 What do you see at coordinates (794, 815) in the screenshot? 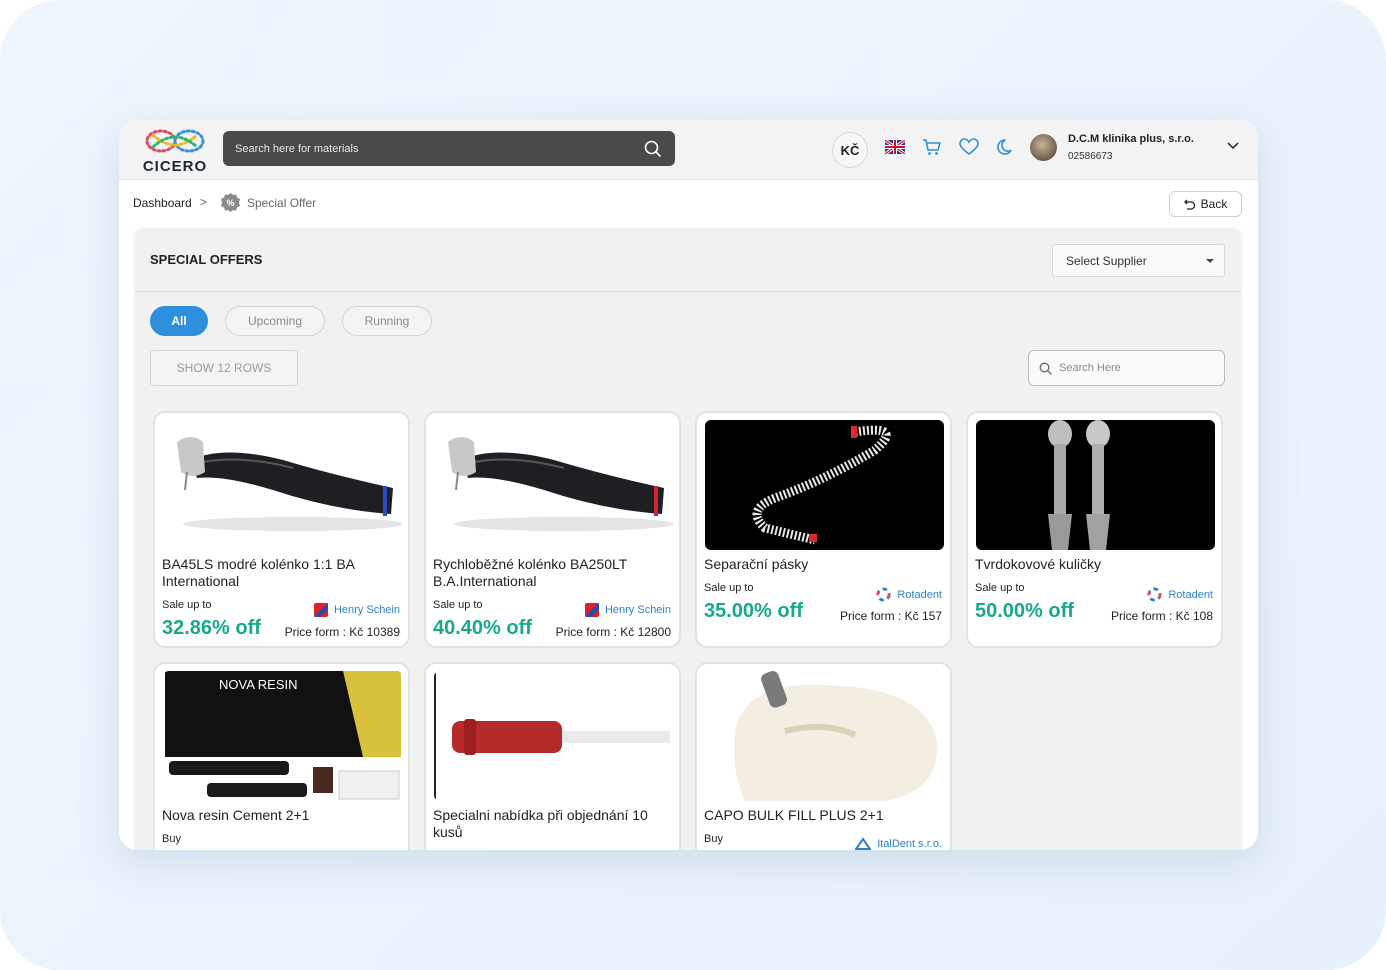
I see `offer-name: CAPO BULK FILL PLUS 2+1` at bounding box center [794, 815].